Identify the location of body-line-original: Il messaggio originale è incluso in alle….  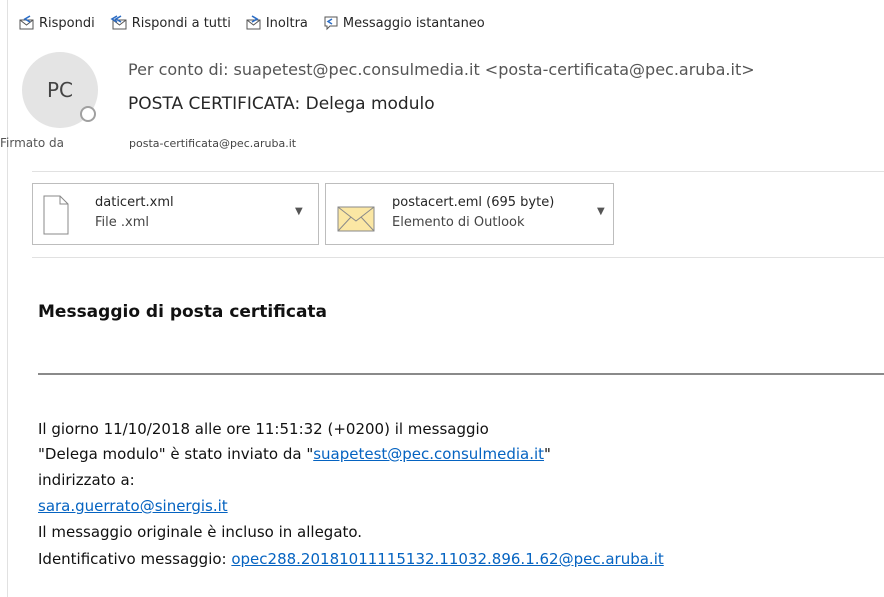
(200, 532).